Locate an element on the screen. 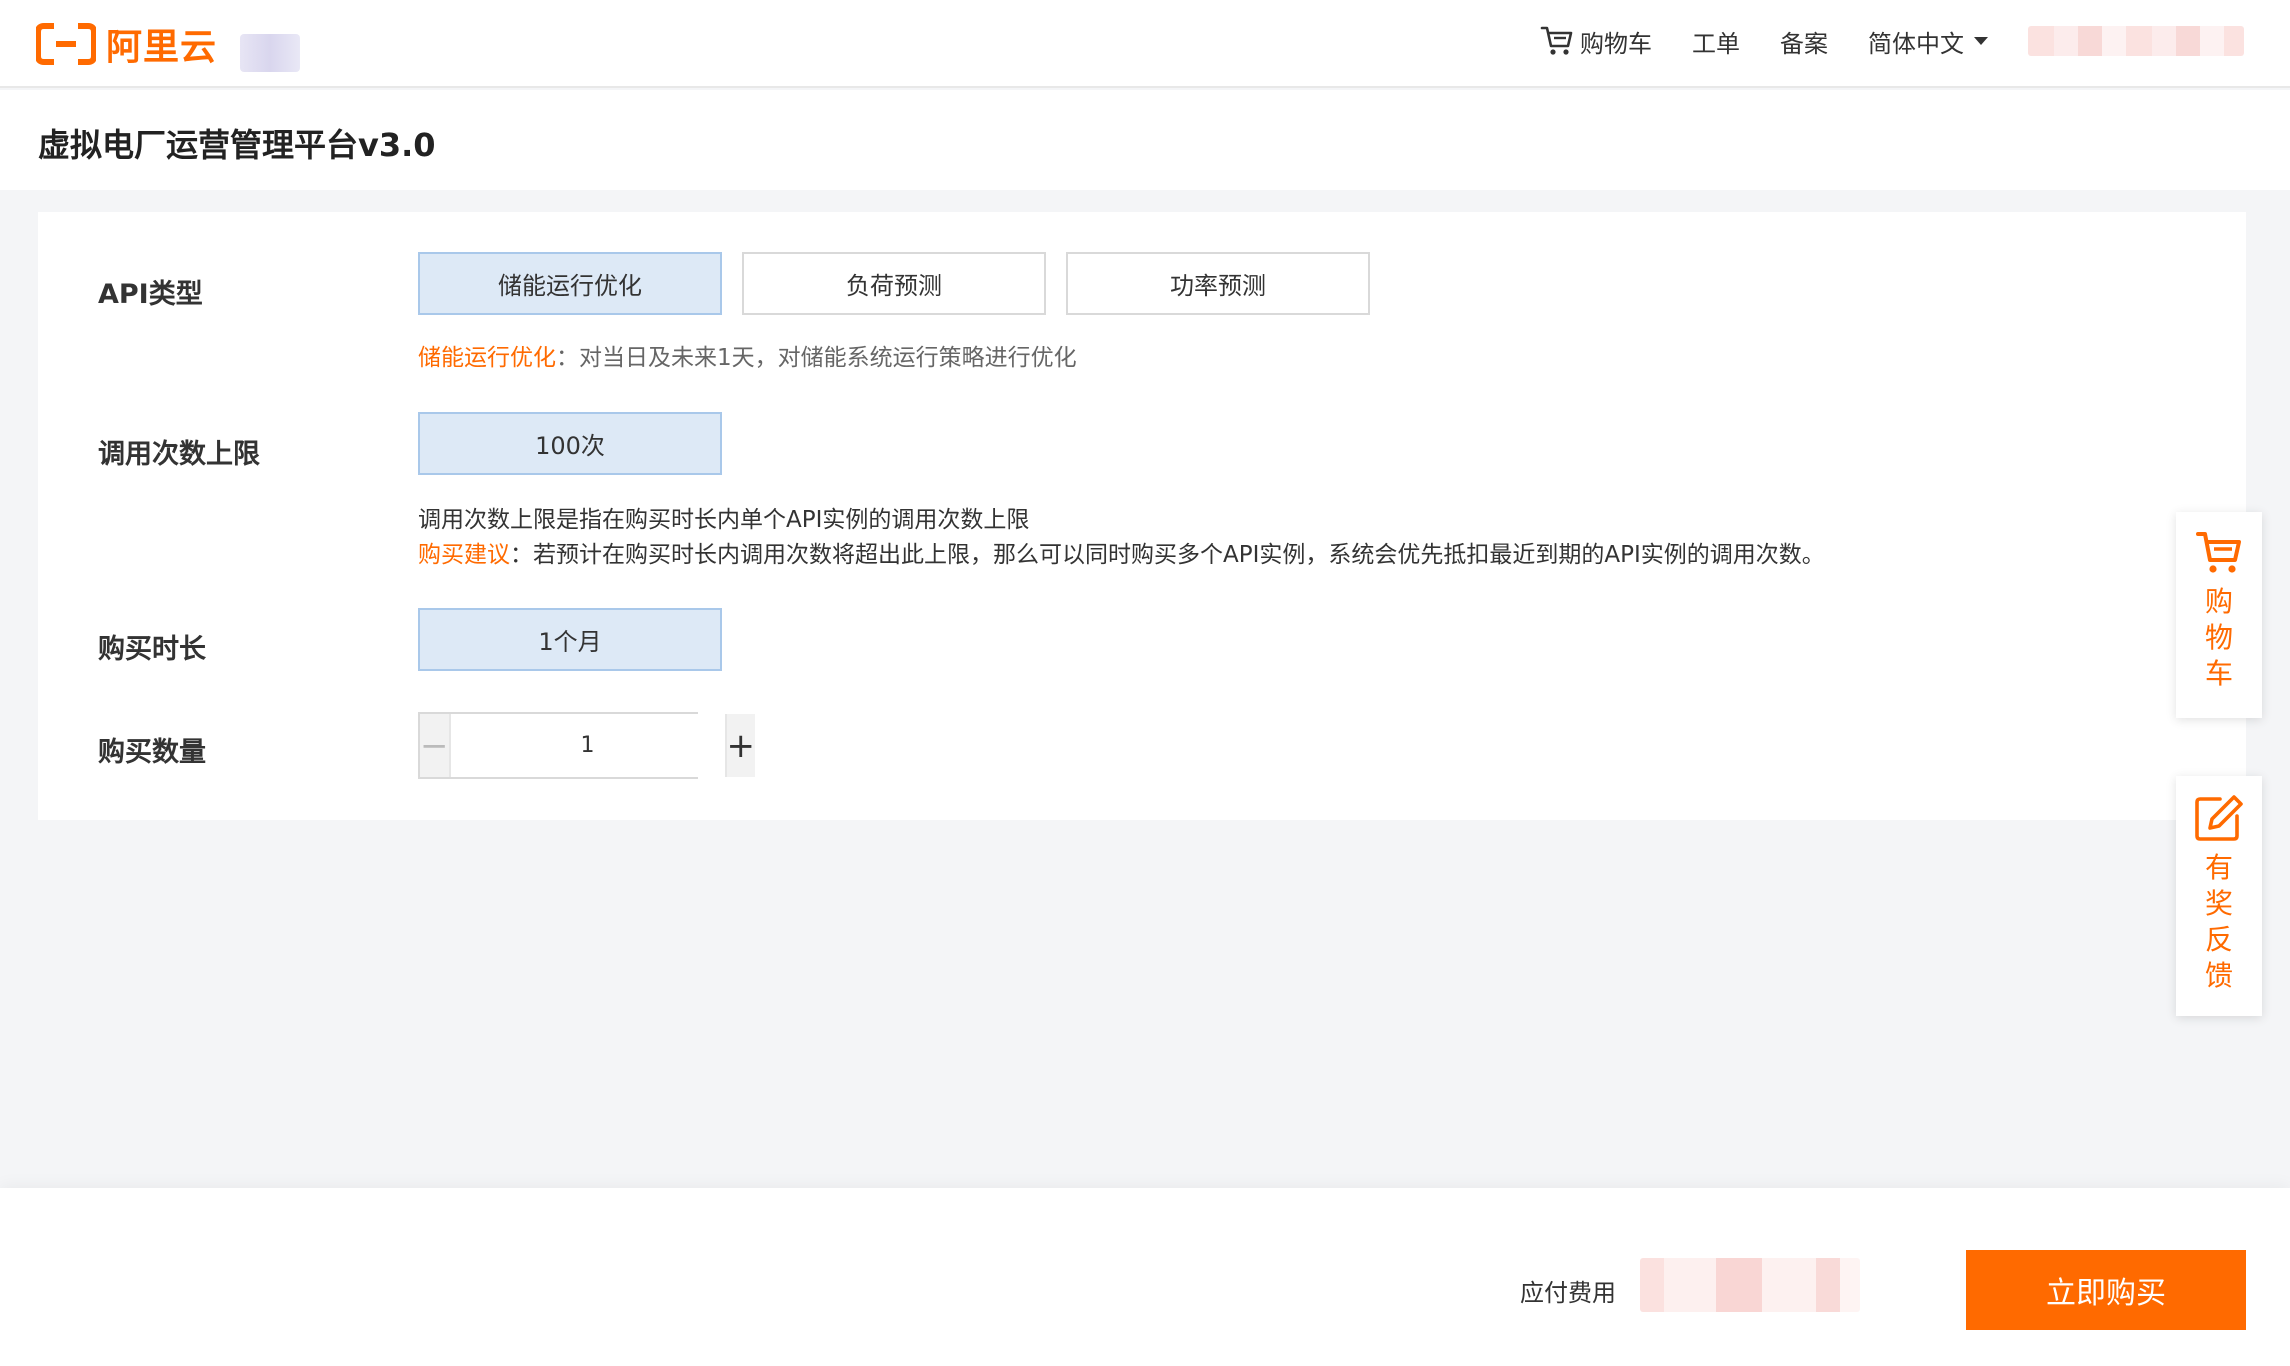 The image size is (2290, 1366). api-type-label: API类型 is located at coordinates (150, 294).